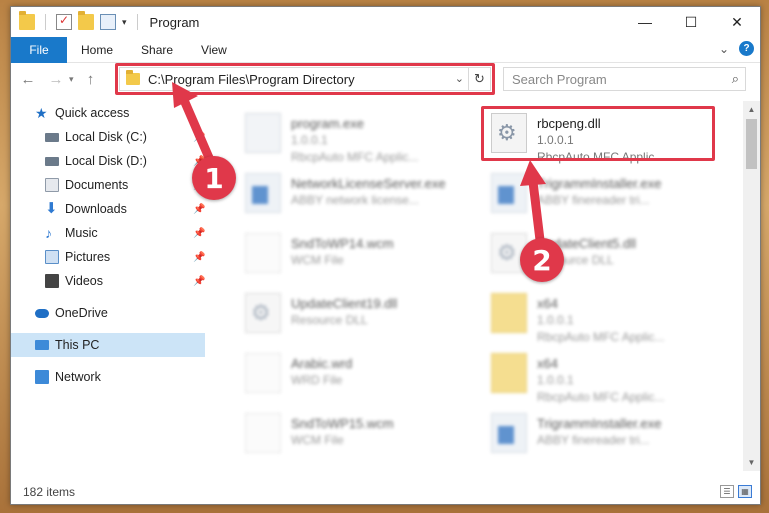 This screenshot has width=769, height=513. What do you see at coordinates (108, 281) in the screenshot?
I see `sidebar-item-videos: Videos 📌` at bounding box center [108, 281].